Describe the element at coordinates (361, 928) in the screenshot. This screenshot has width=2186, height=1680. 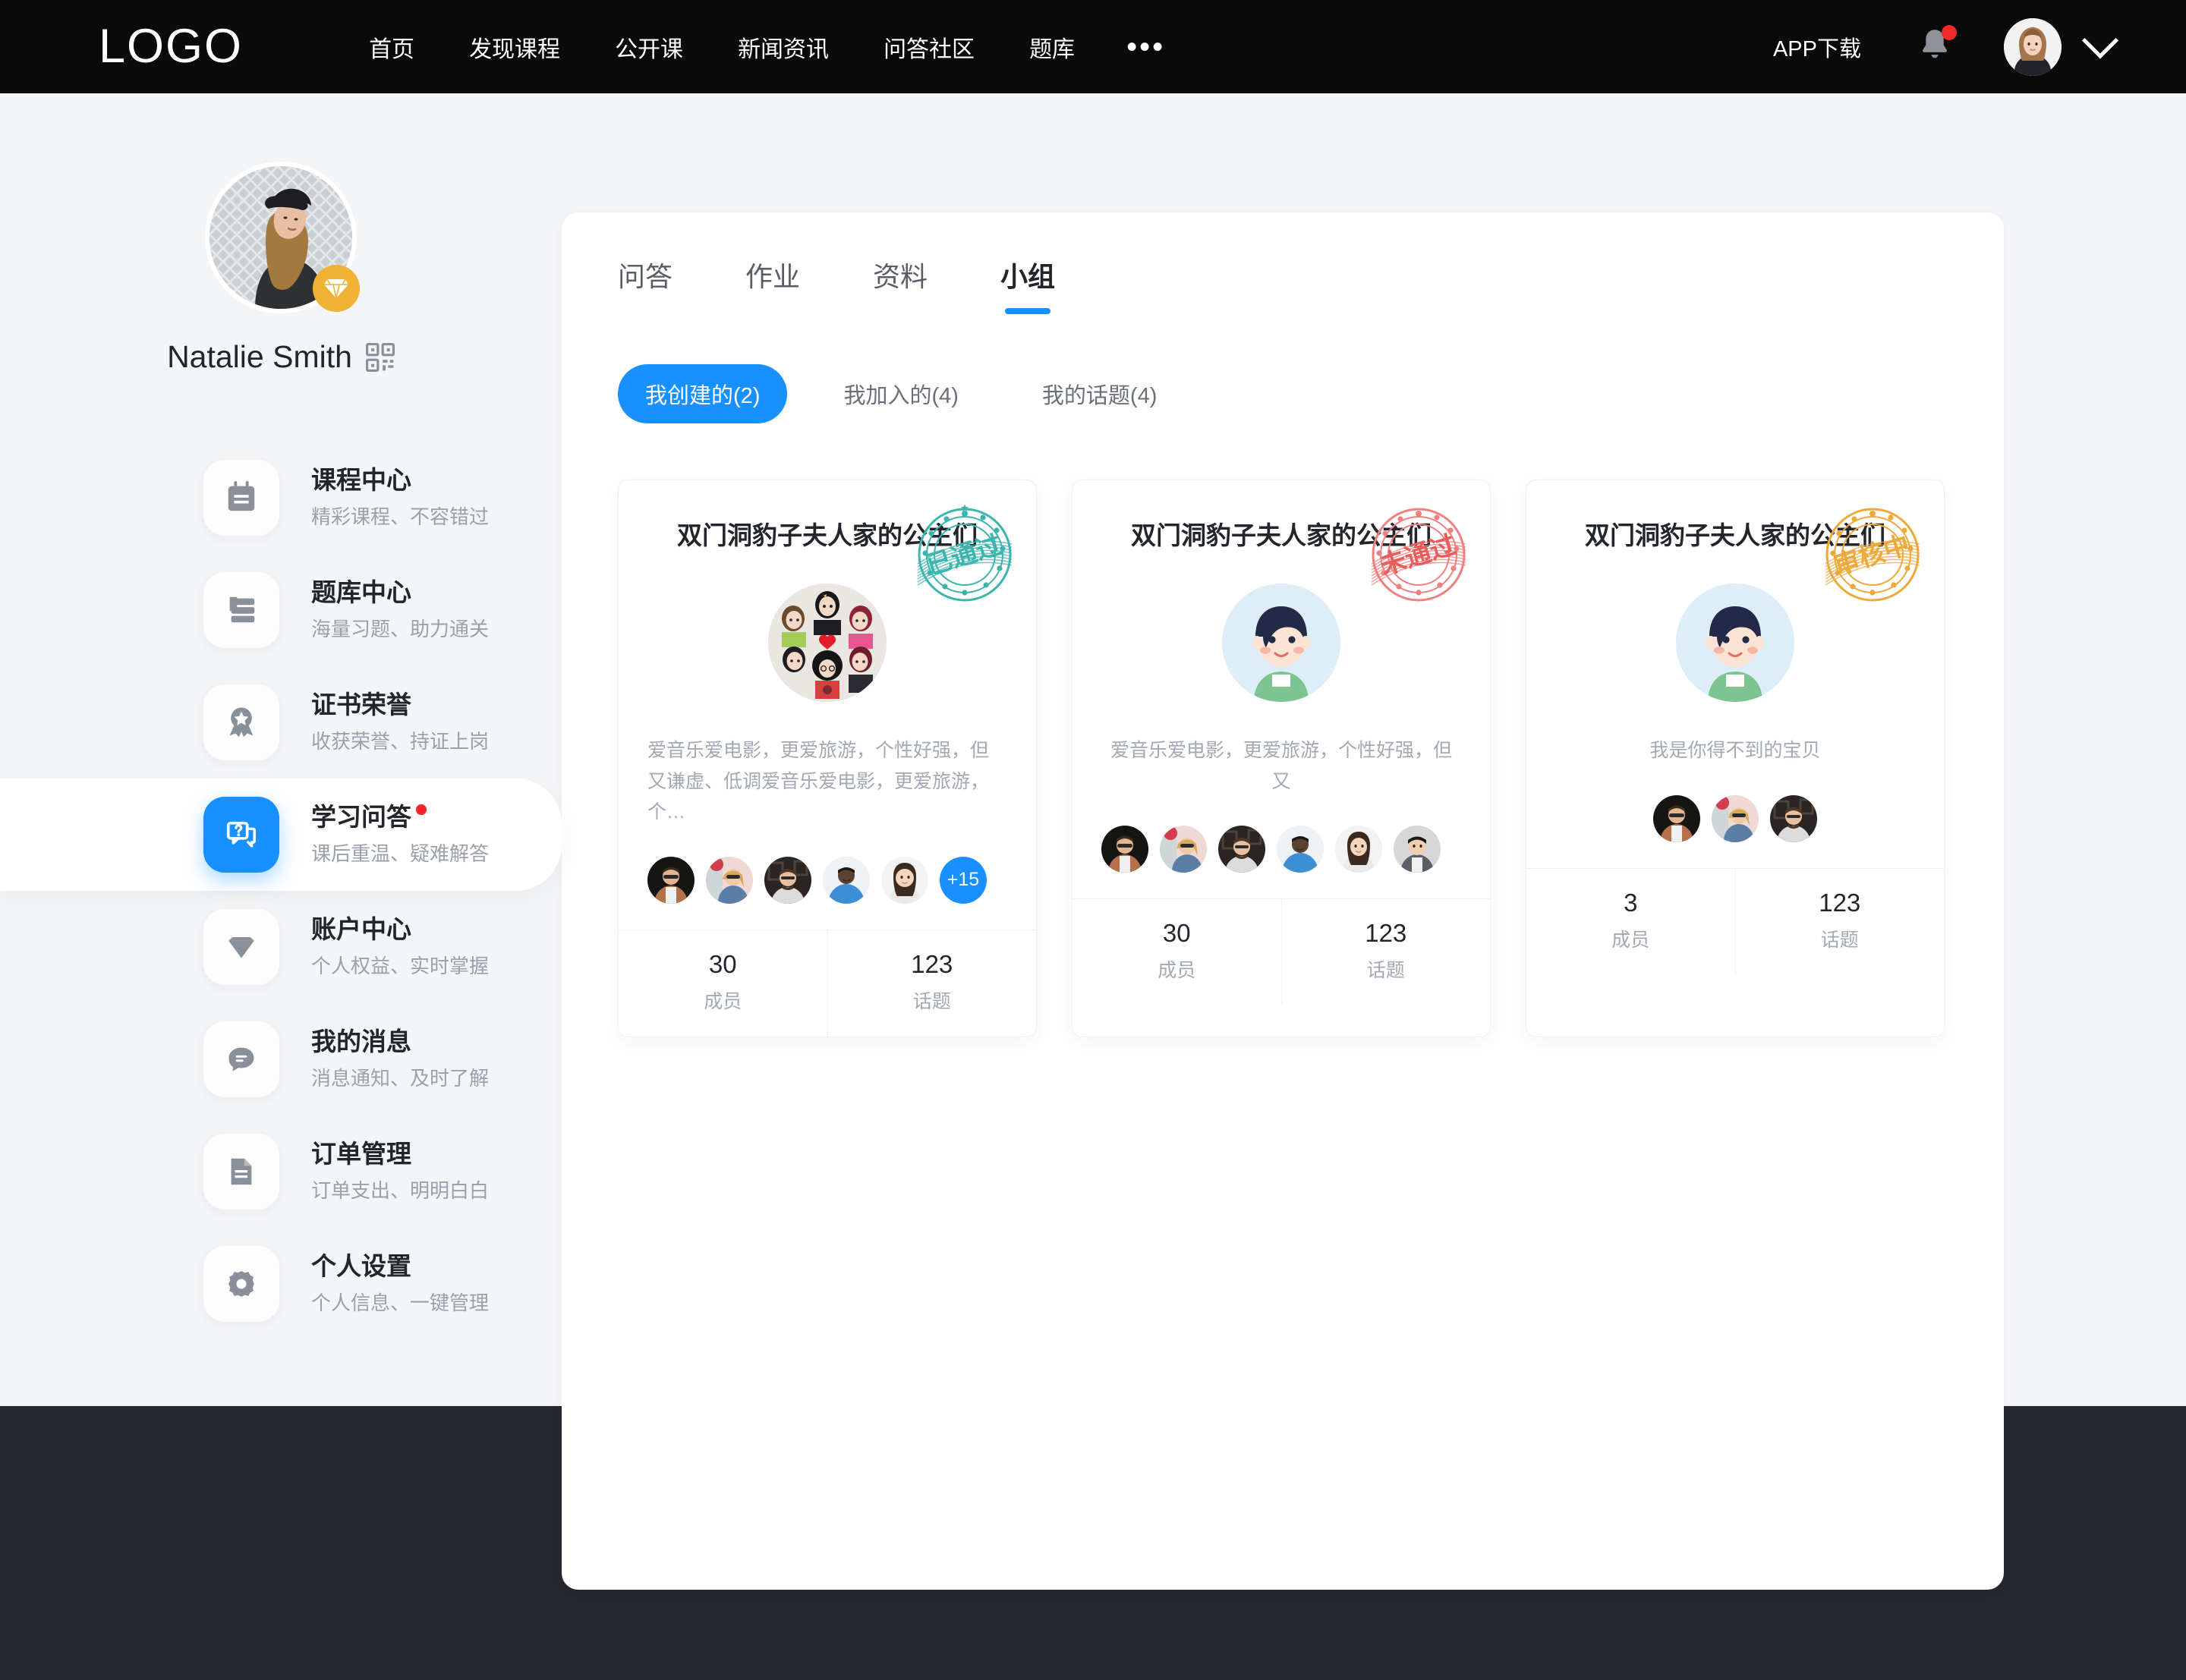
I see `sidebar-item-title-label: 账户中心` at that location.